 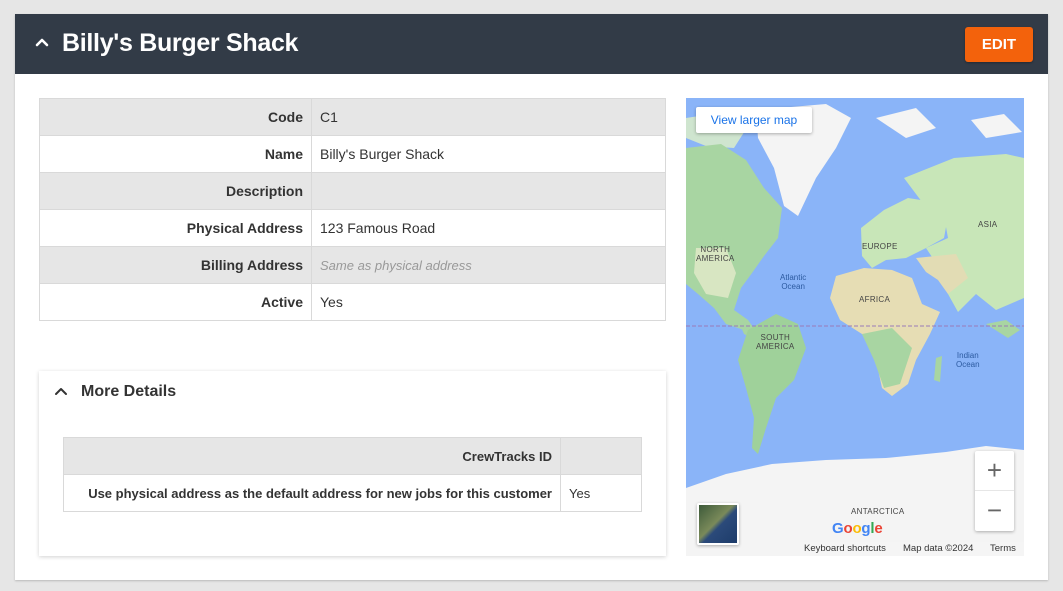 I want to click on terms-link: Terms, so click(x=1003, y=548).